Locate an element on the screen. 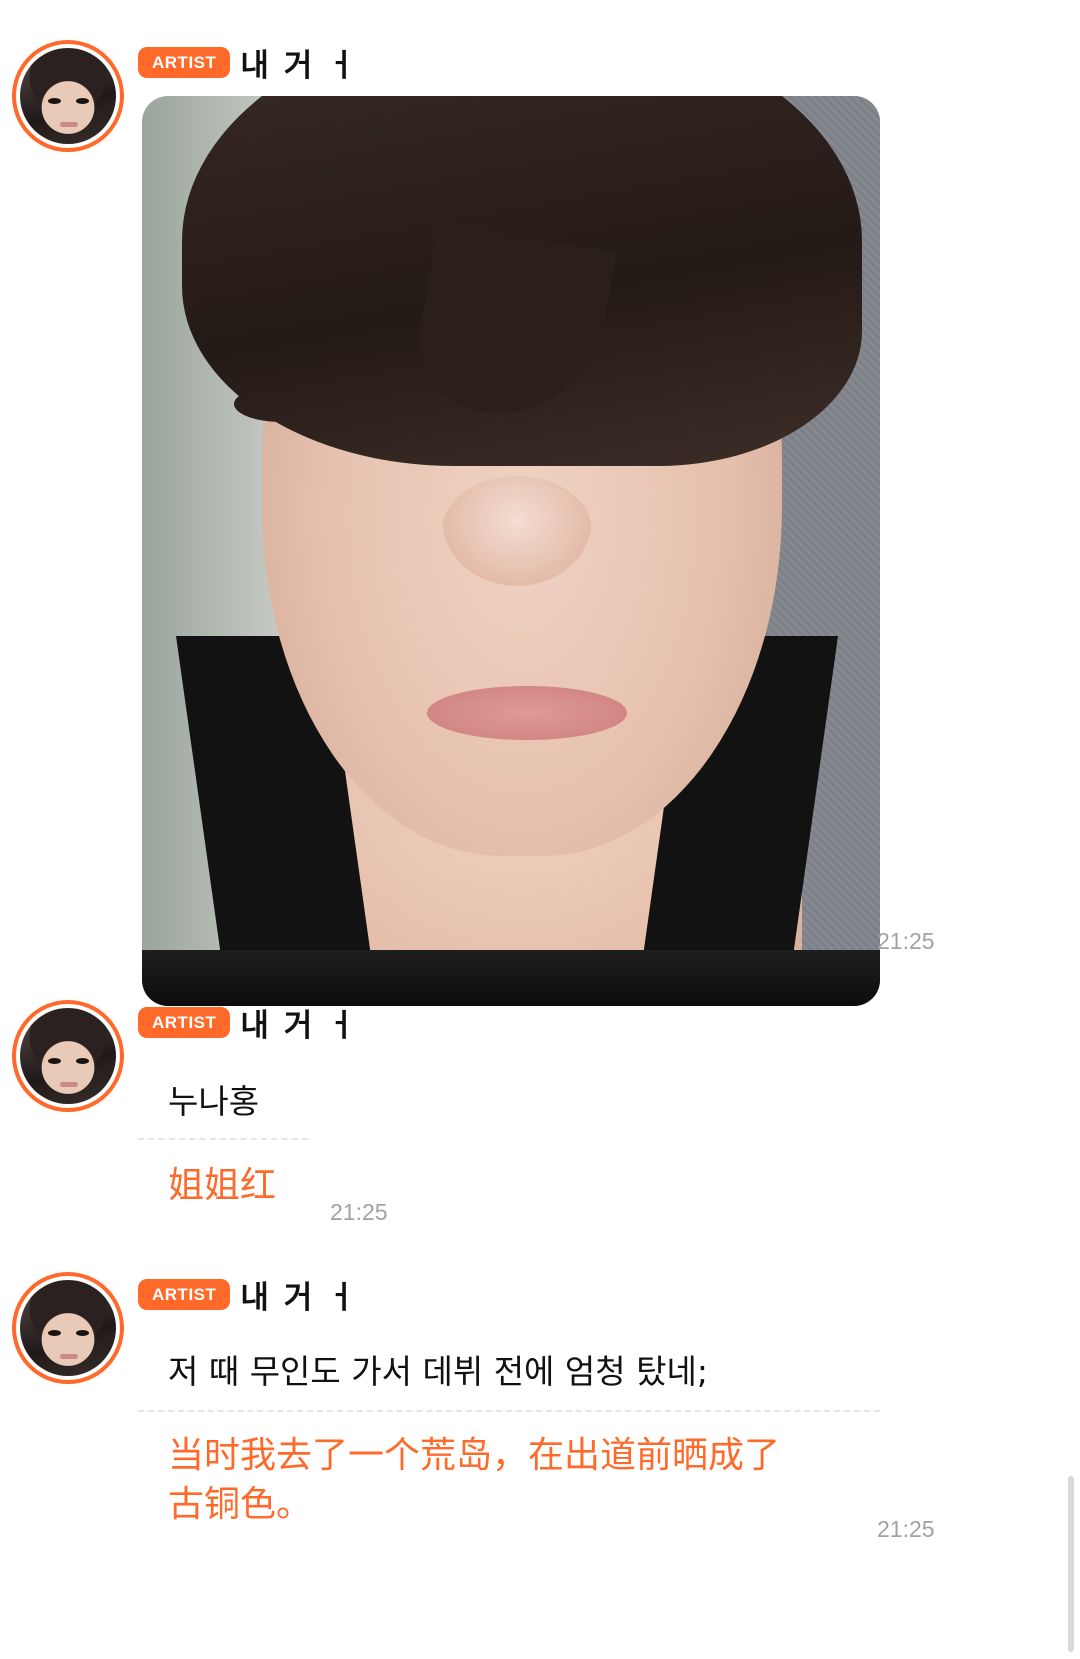 The image size is (1080, 1659). message-original-text: 누나홍 is located at coordinates (213, 1099).